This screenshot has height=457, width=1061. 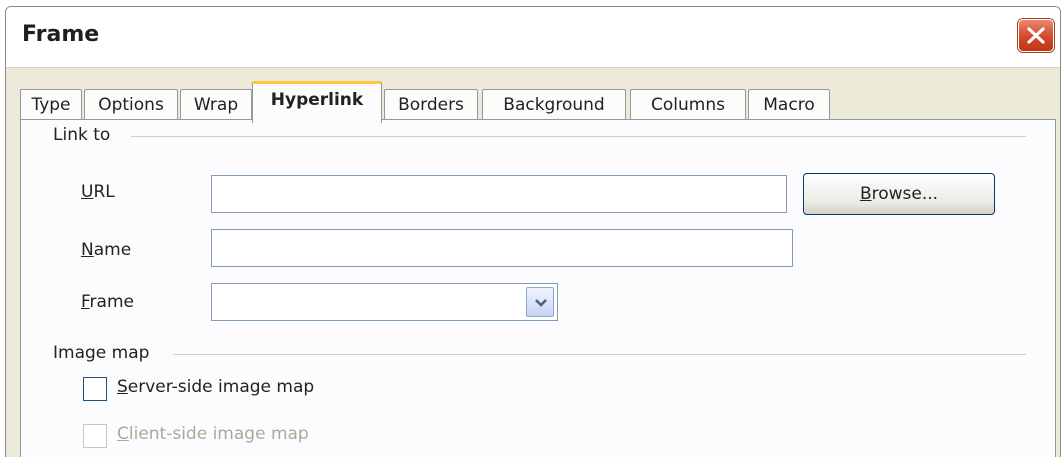 I want to click on tab-borders: Borders, so click(x=431, y=104).